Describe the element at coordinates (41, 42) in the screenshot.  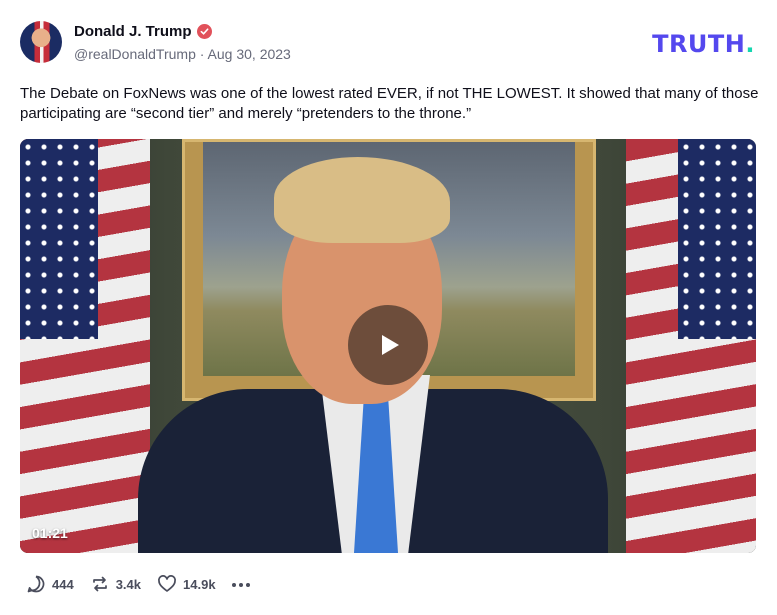
I see `avatar` at that location.